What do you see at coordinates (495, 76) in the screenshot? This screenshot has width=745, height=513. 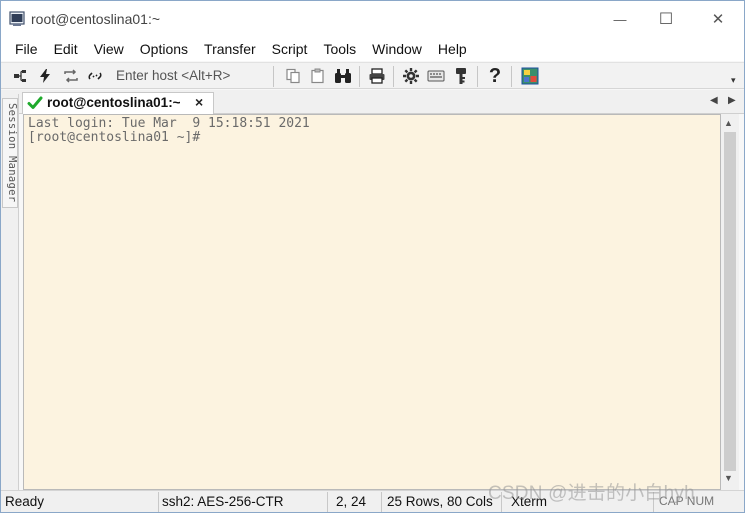 I see `help-icon: ?` at bounding box center [495, 76].